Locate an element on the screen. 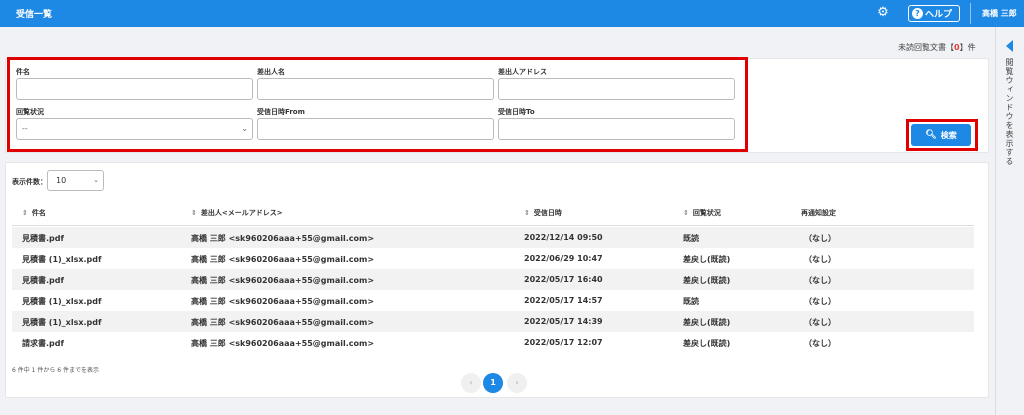 The height and width of the screenshot is (415, 1024). column-received-label: 受信日時 is located at coordinates (547, 213).